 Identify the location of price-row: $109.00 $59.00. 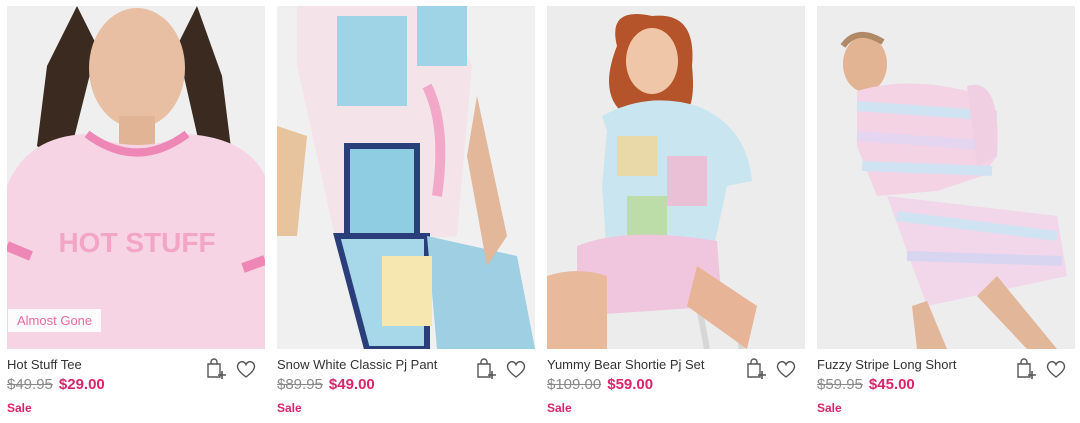
(600, 384).